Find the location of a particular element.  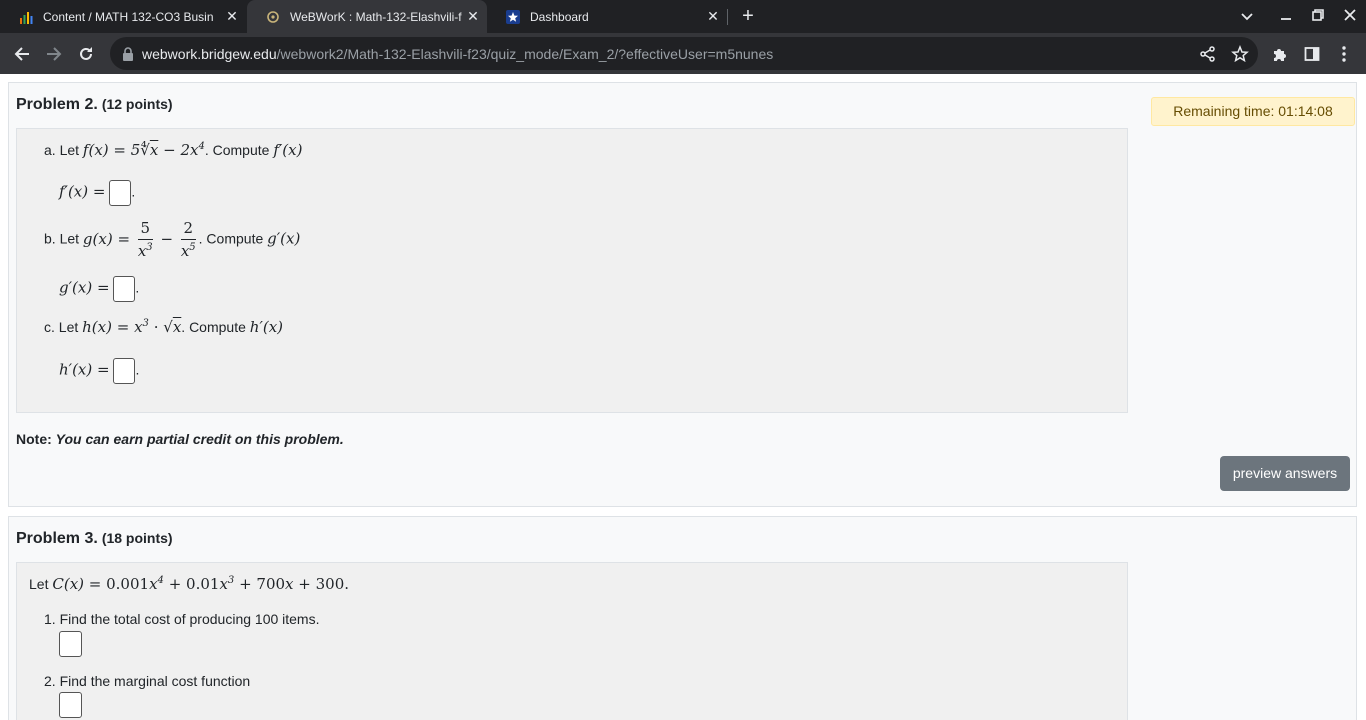

tab-dashboard: Dashboard ✕ is located at coordinates (607, 16).